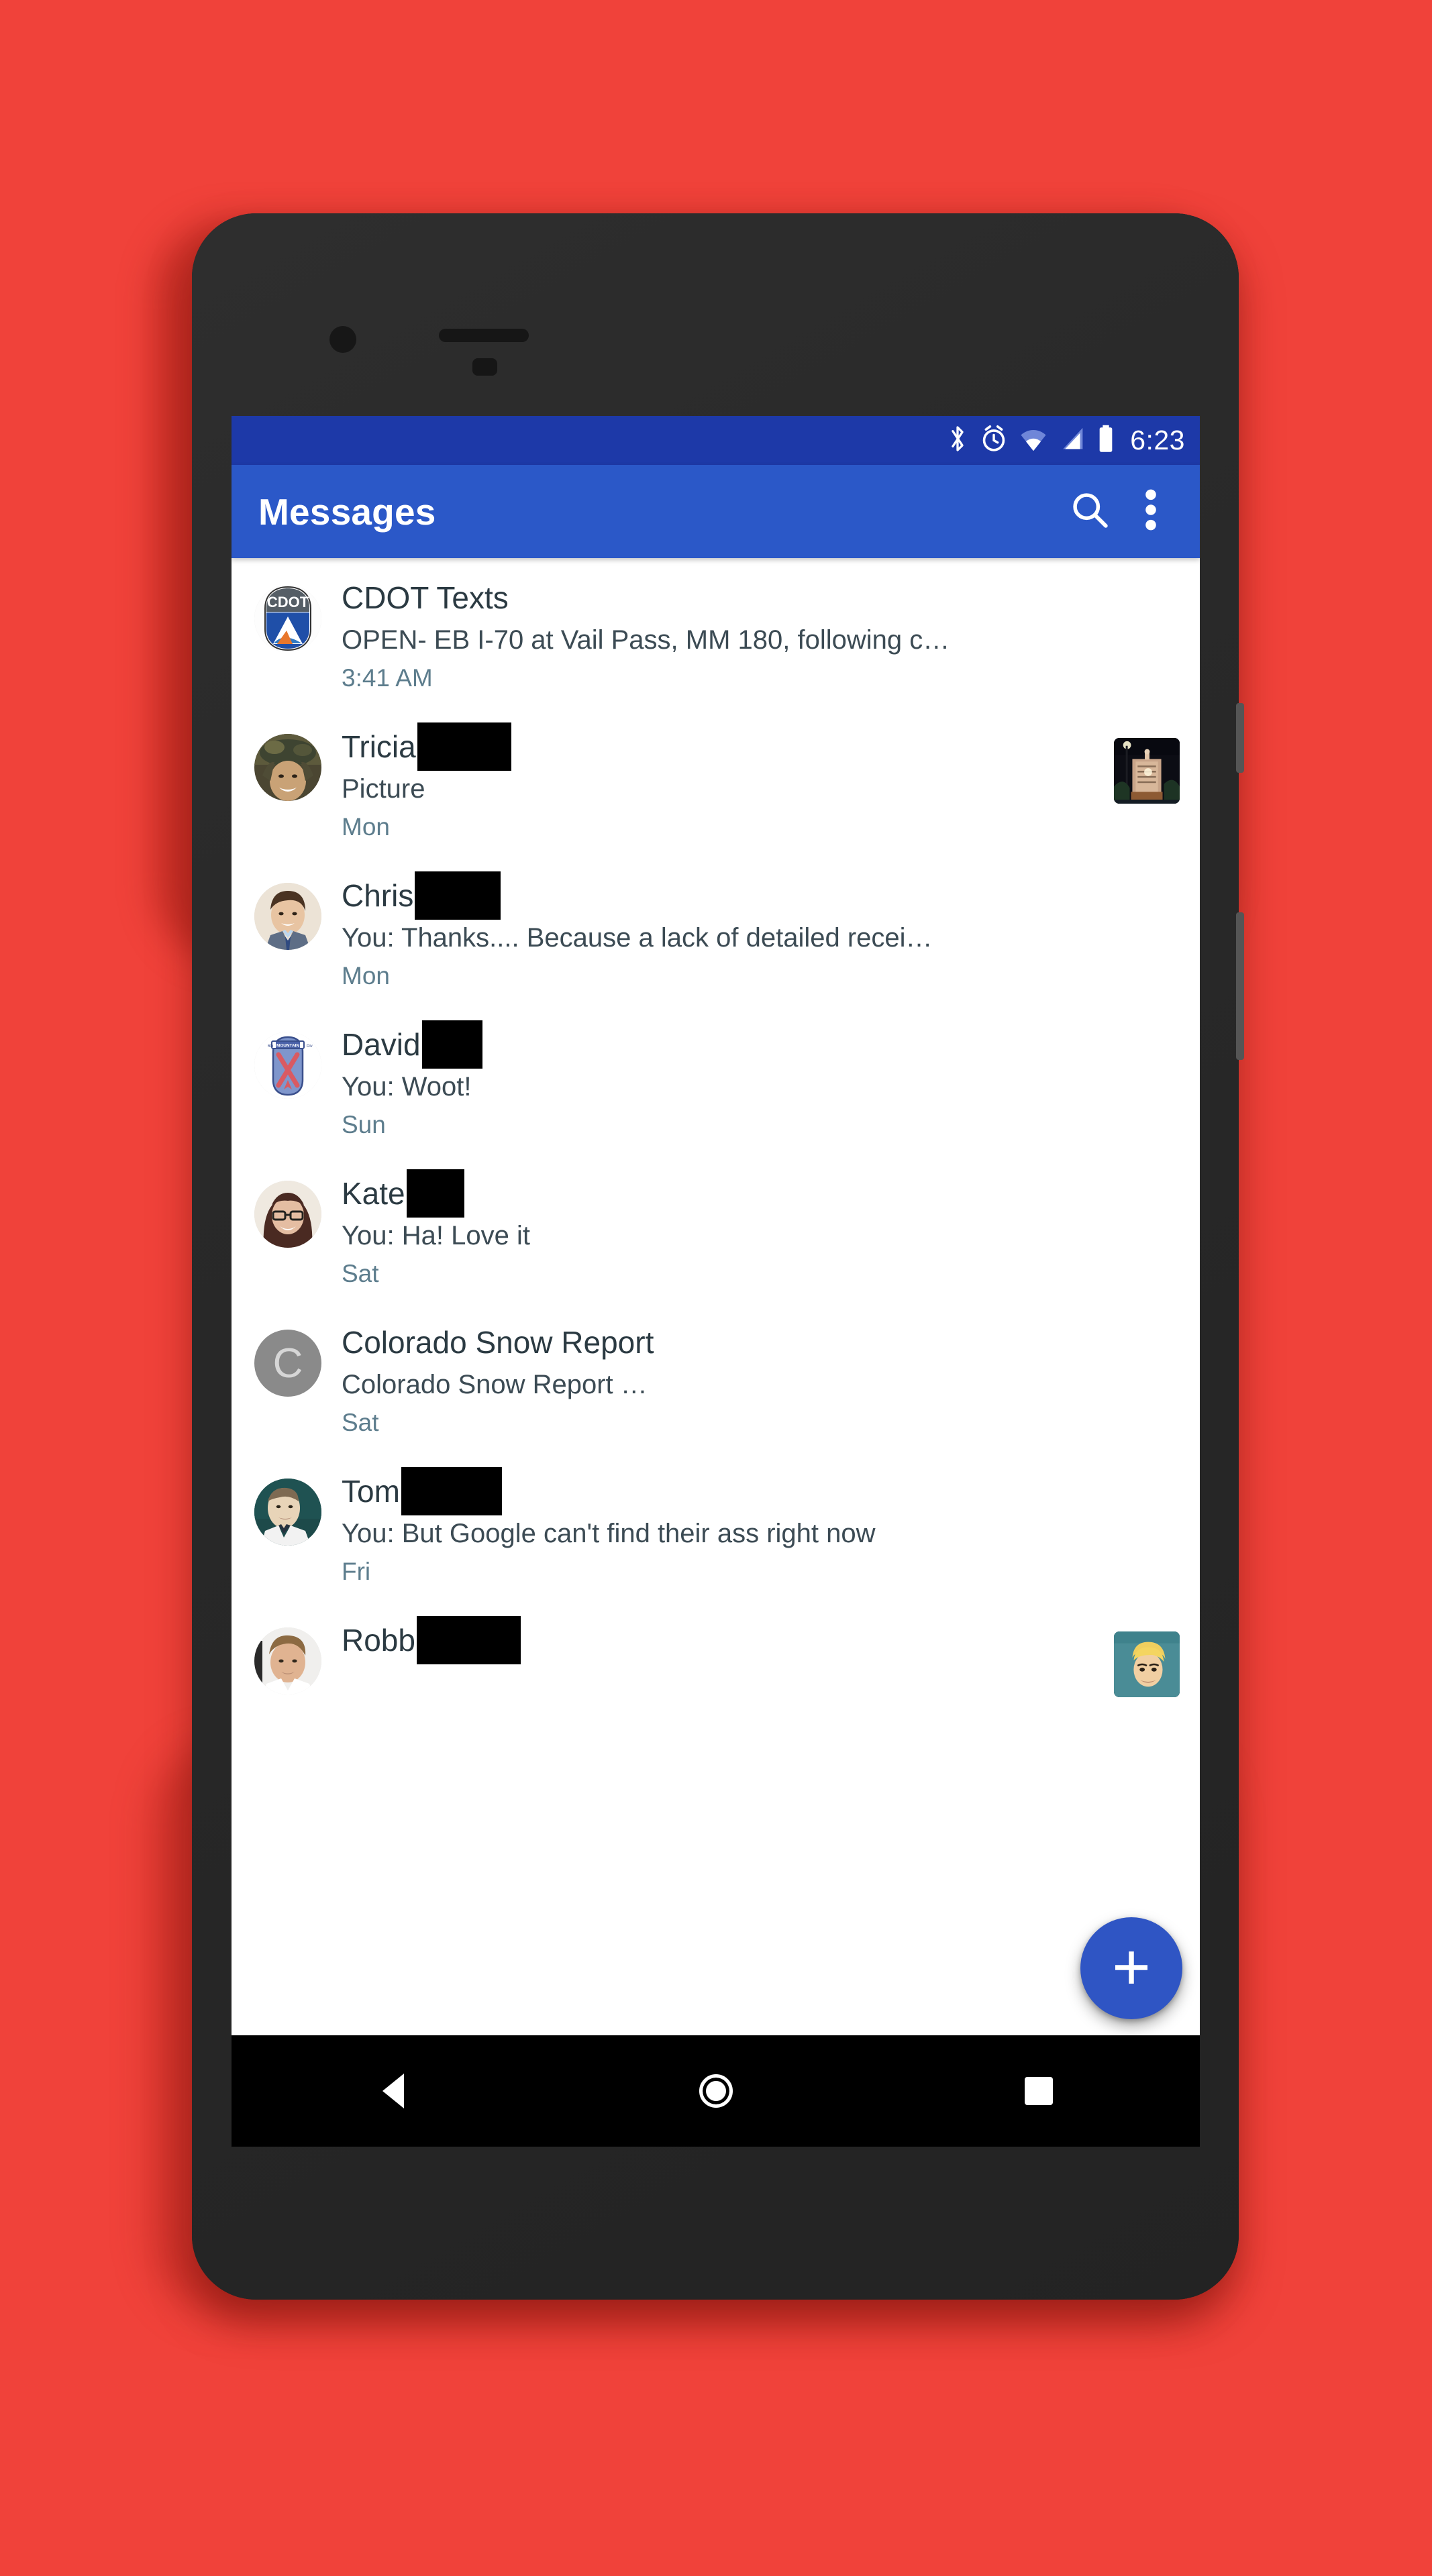 Image resolution: width=1432 pixels, height=2576 pixels. I want to click on bluetooth-icon, so click(958, 440).